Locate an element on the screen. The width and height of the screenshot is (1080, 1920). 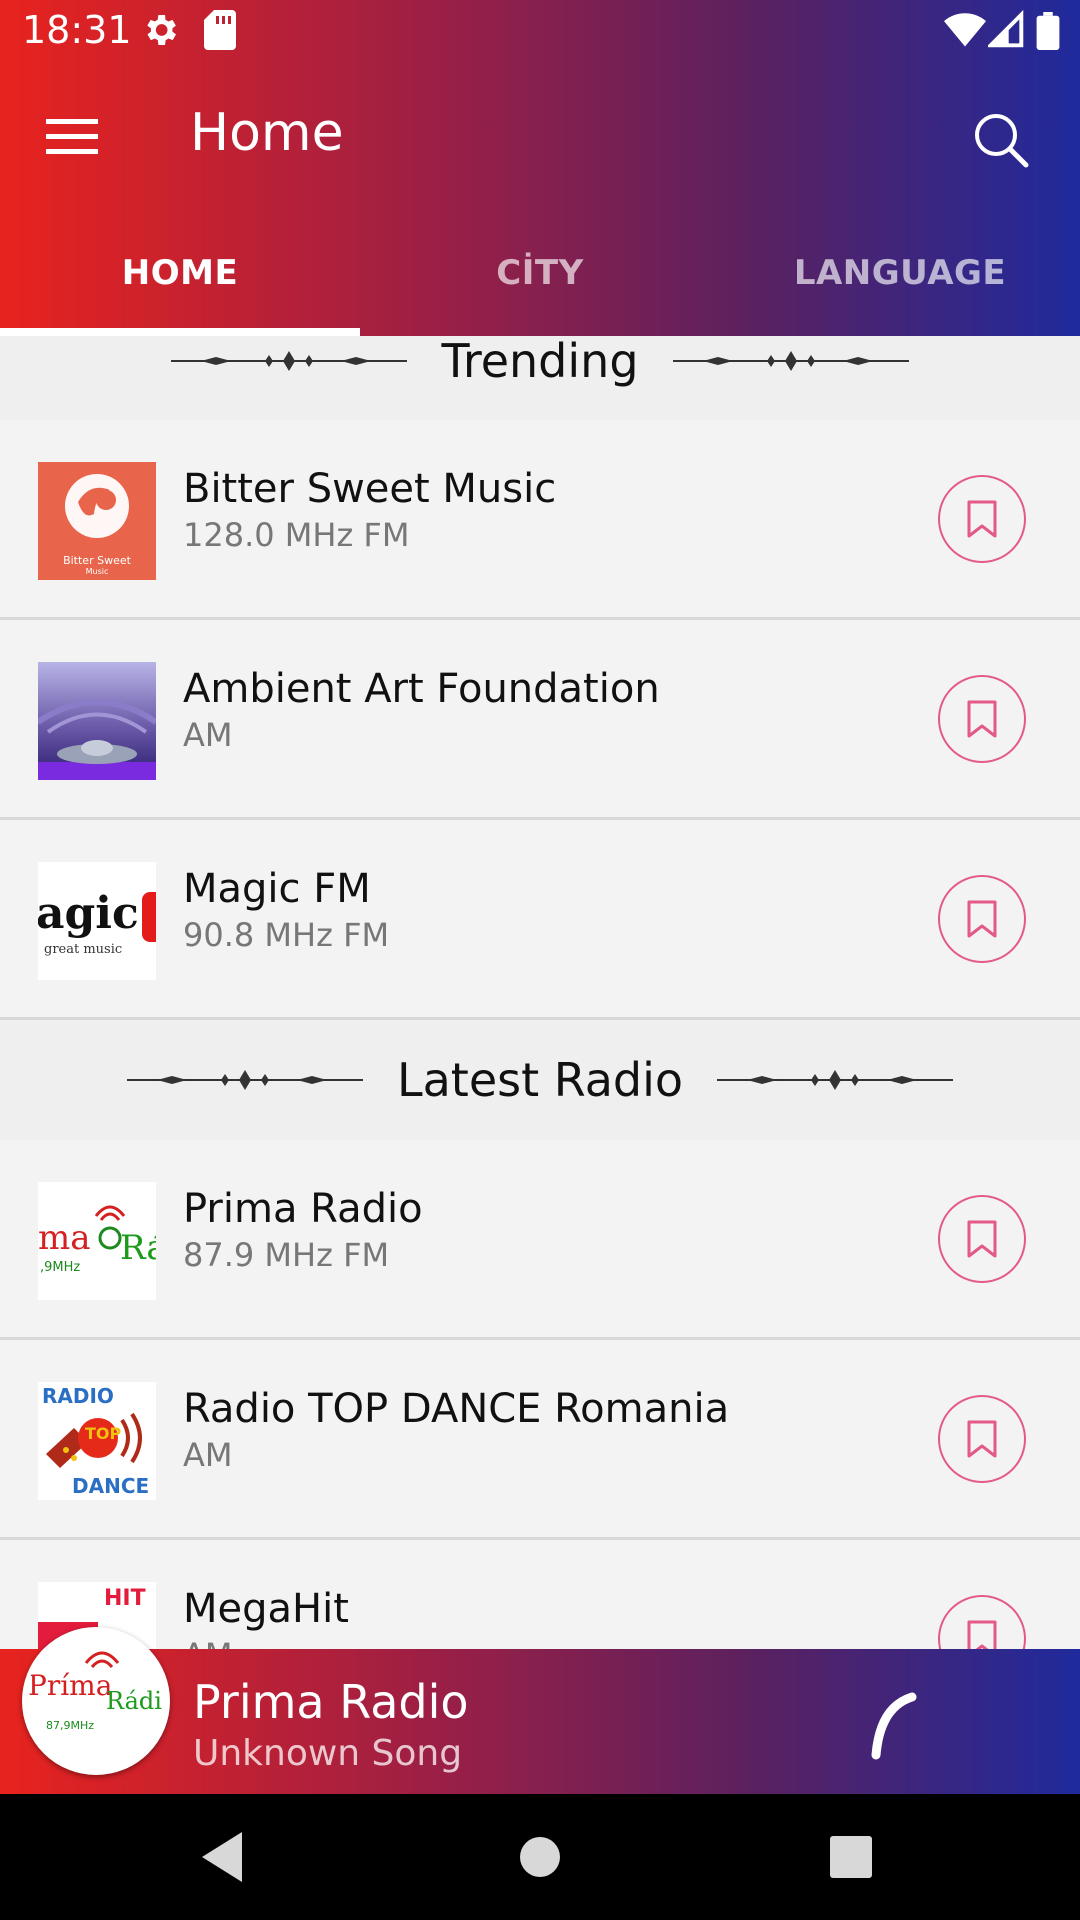
station-logo: agic F great music is located at coordinates (97, 921).